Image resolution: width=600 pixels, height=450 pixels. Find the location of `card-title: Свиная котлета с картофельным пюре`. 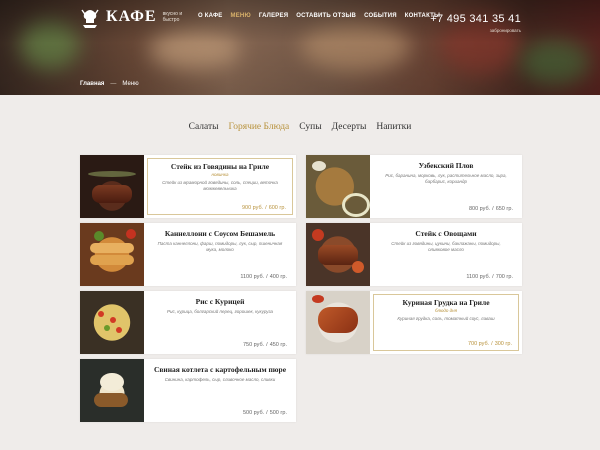

card-title: Свиная котлета с картофельным пюре is located at coordinates (220, 369).